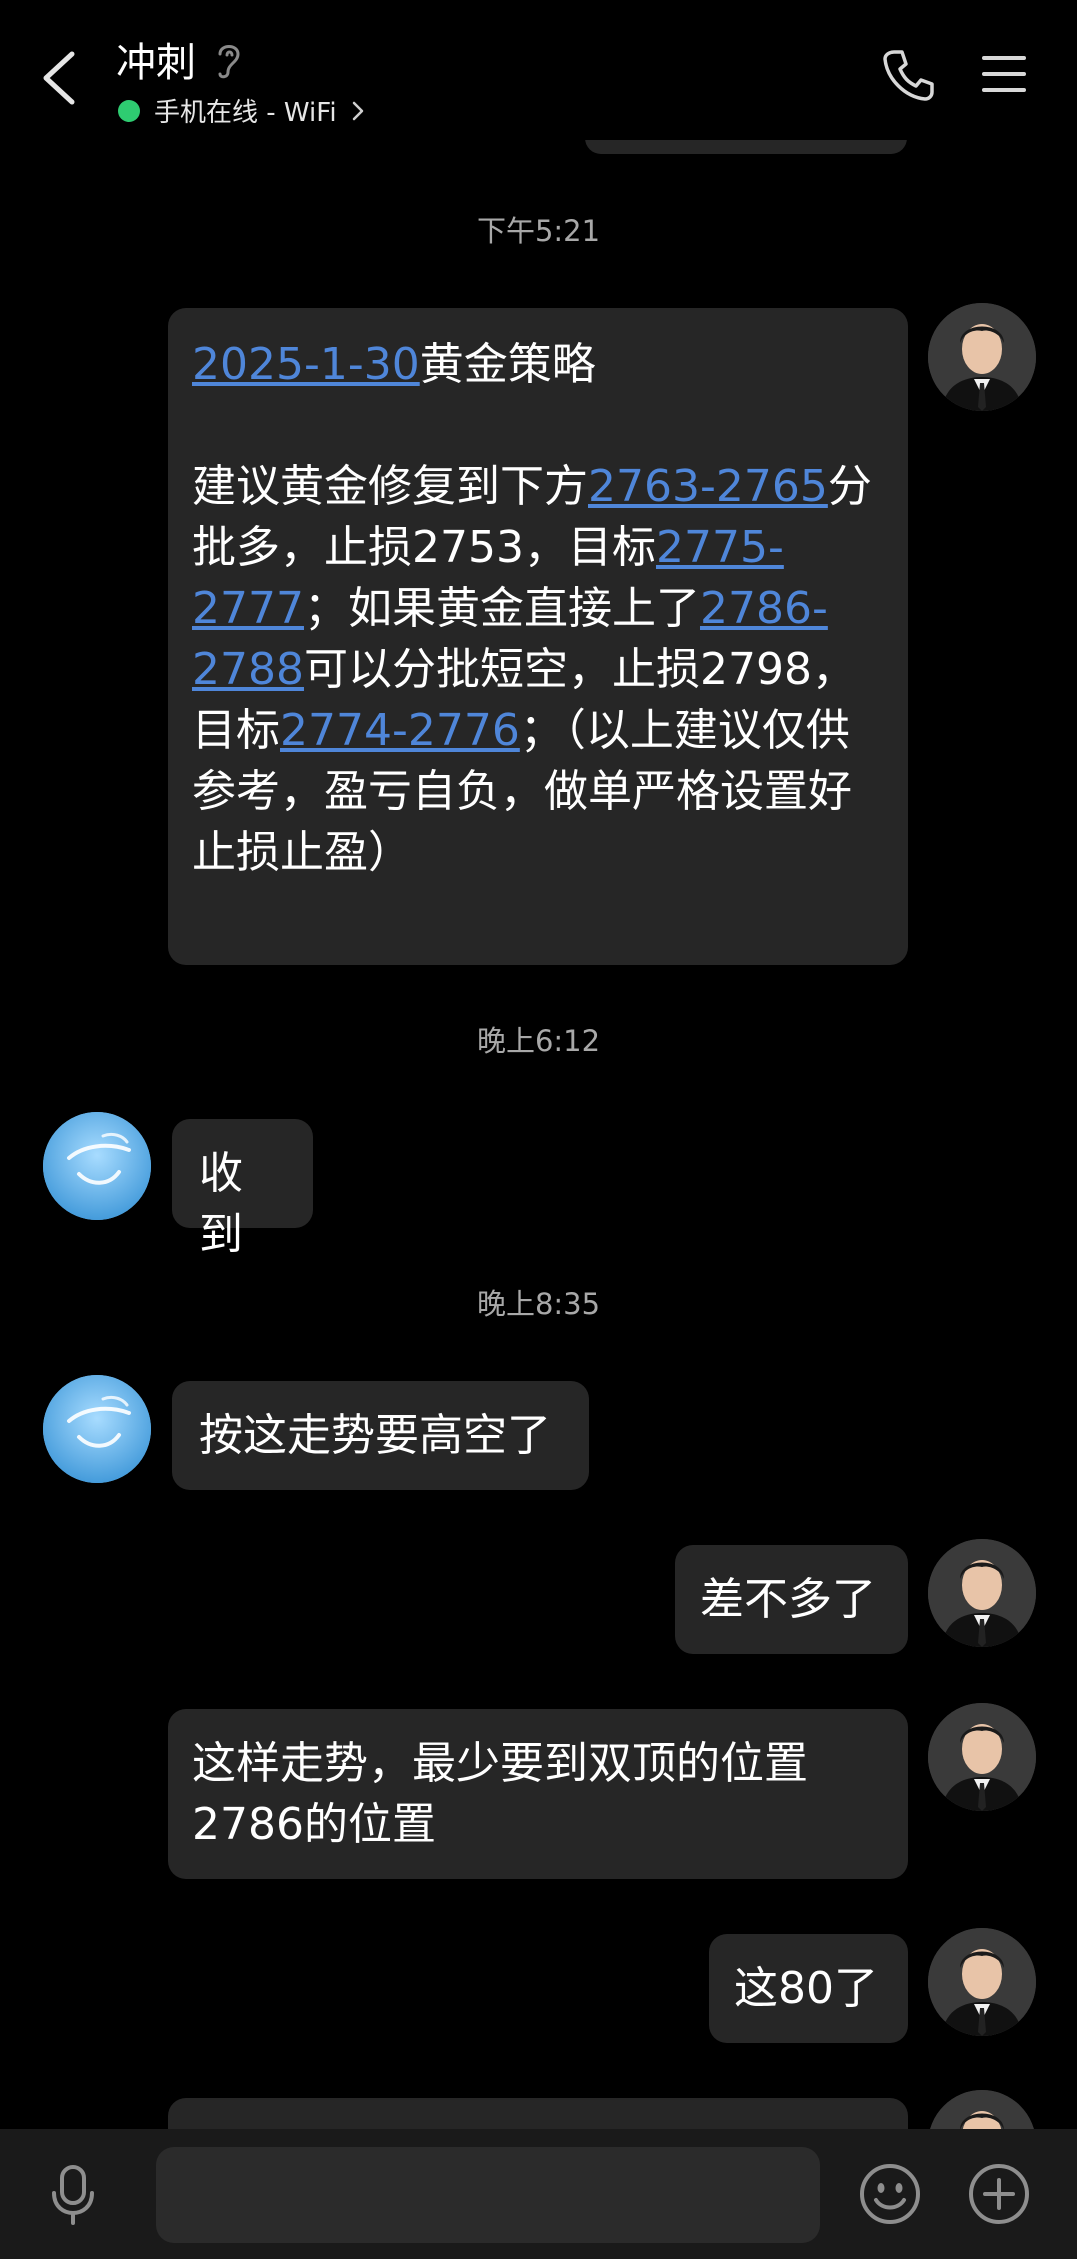  I want to click on message-input, so click(488, 2195).